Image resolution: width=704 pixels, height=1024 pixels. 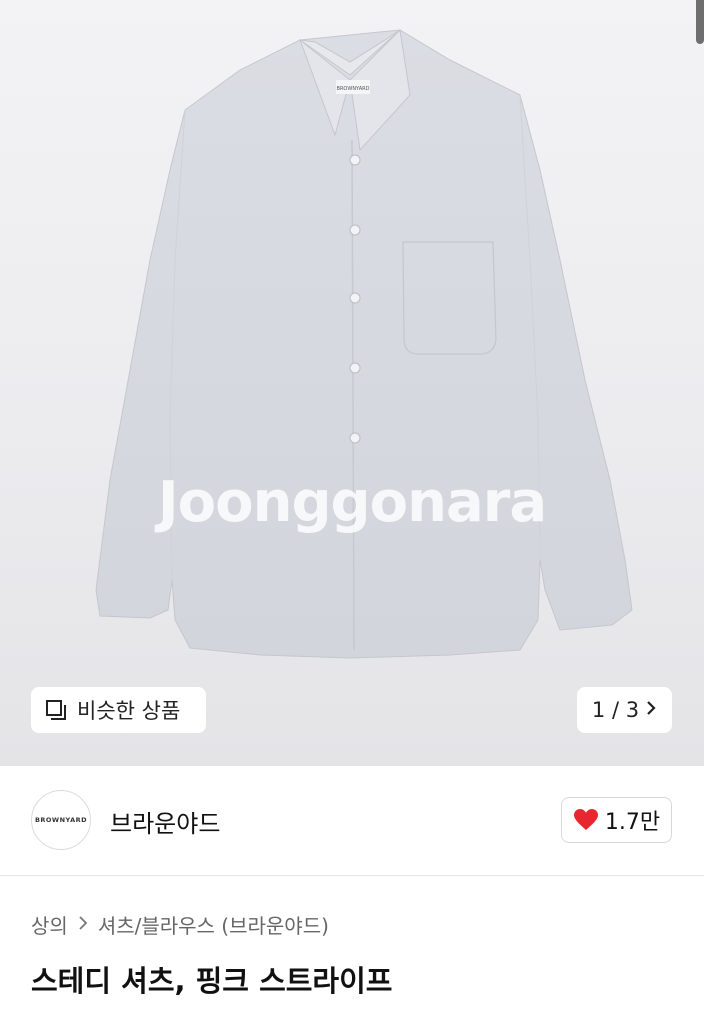 I want to click on scrollbar, so click(x=700, y=22).